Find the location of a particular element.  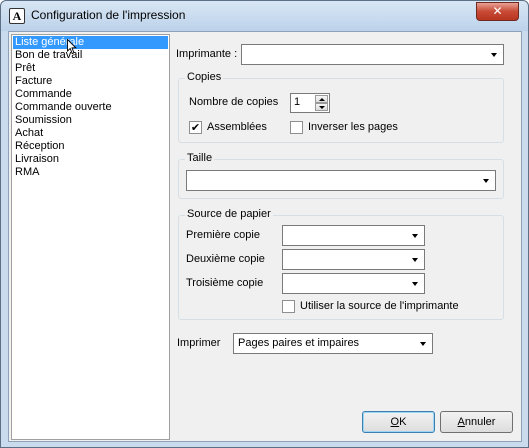

print-pages-label: Imprimer is located at coordinates (199, 343).